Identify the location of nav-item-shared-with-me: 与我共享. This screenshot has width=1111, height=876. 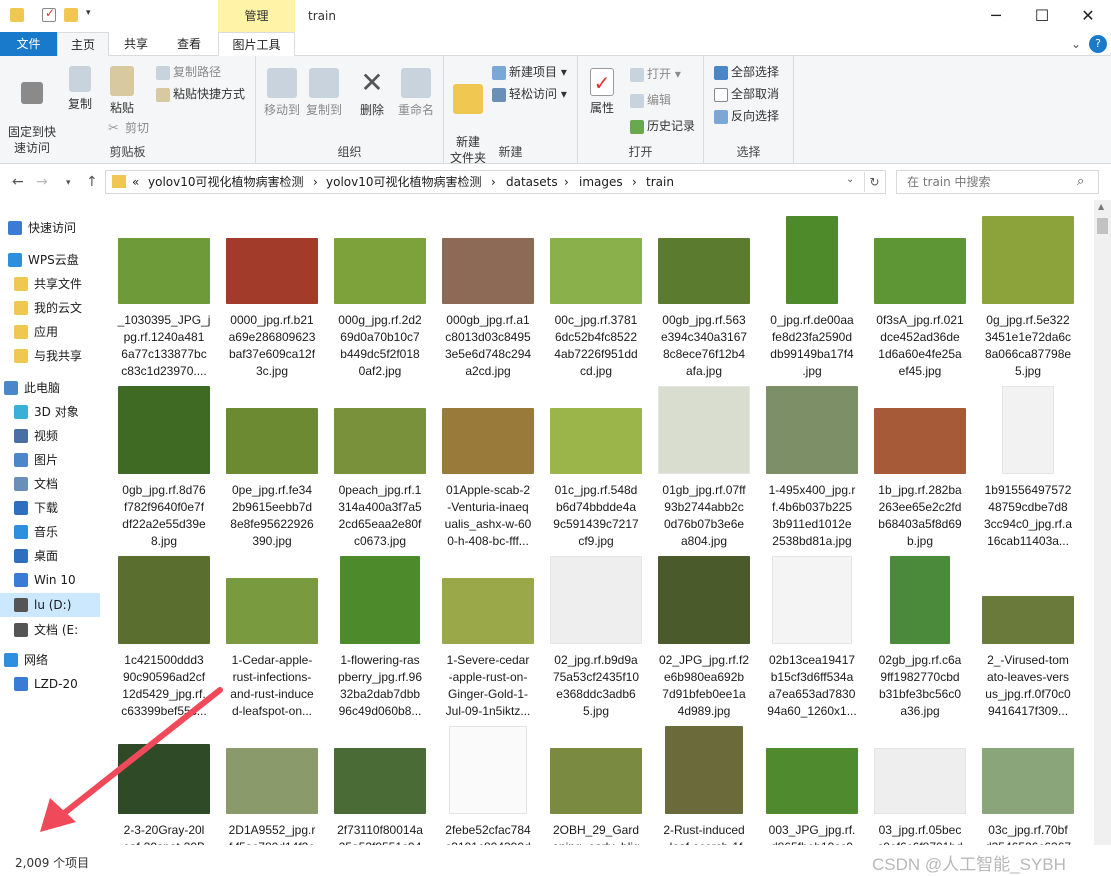
(50, 356).